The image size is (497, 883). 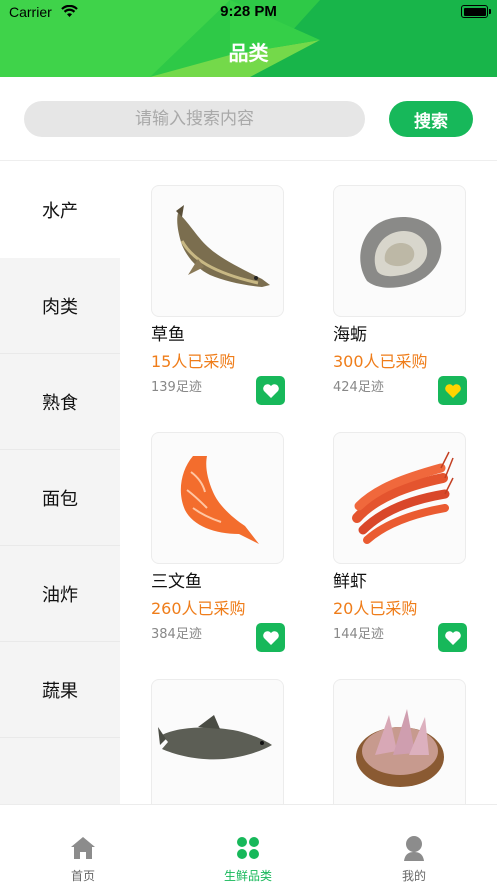 I want to click on sidebar-item-label: 油炸, so click(x=60, y=595).